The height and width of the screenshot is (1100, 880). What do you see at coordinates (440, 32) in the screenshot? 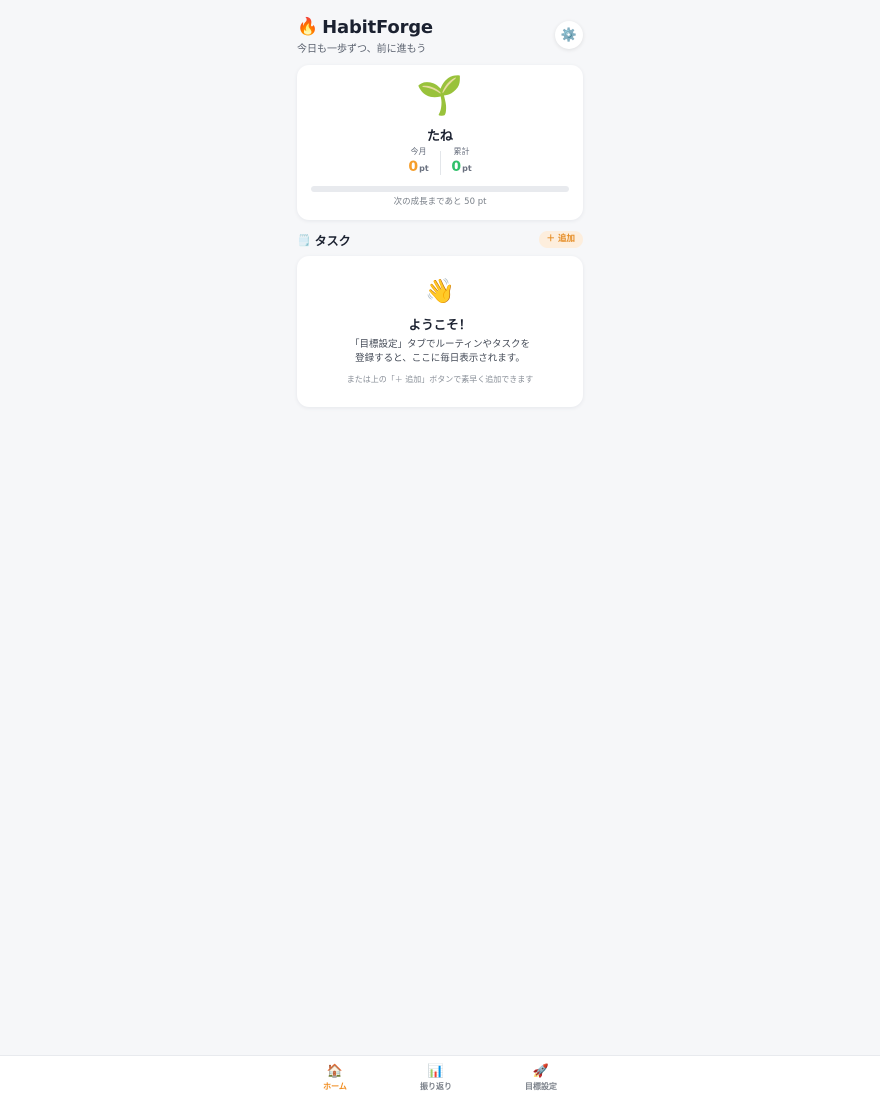
I see `header: 🔥 HabitForge 今日も一歩ずつ、前に進もう ⚙️` at bounding box center [440, 32].